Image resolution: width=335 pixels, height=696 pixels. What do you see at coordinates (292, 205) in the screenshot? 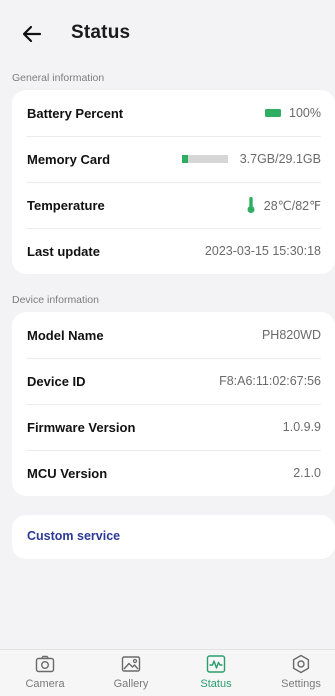
I see `temperature-value: 28℃/82℉` at bounding box center [292, 205].